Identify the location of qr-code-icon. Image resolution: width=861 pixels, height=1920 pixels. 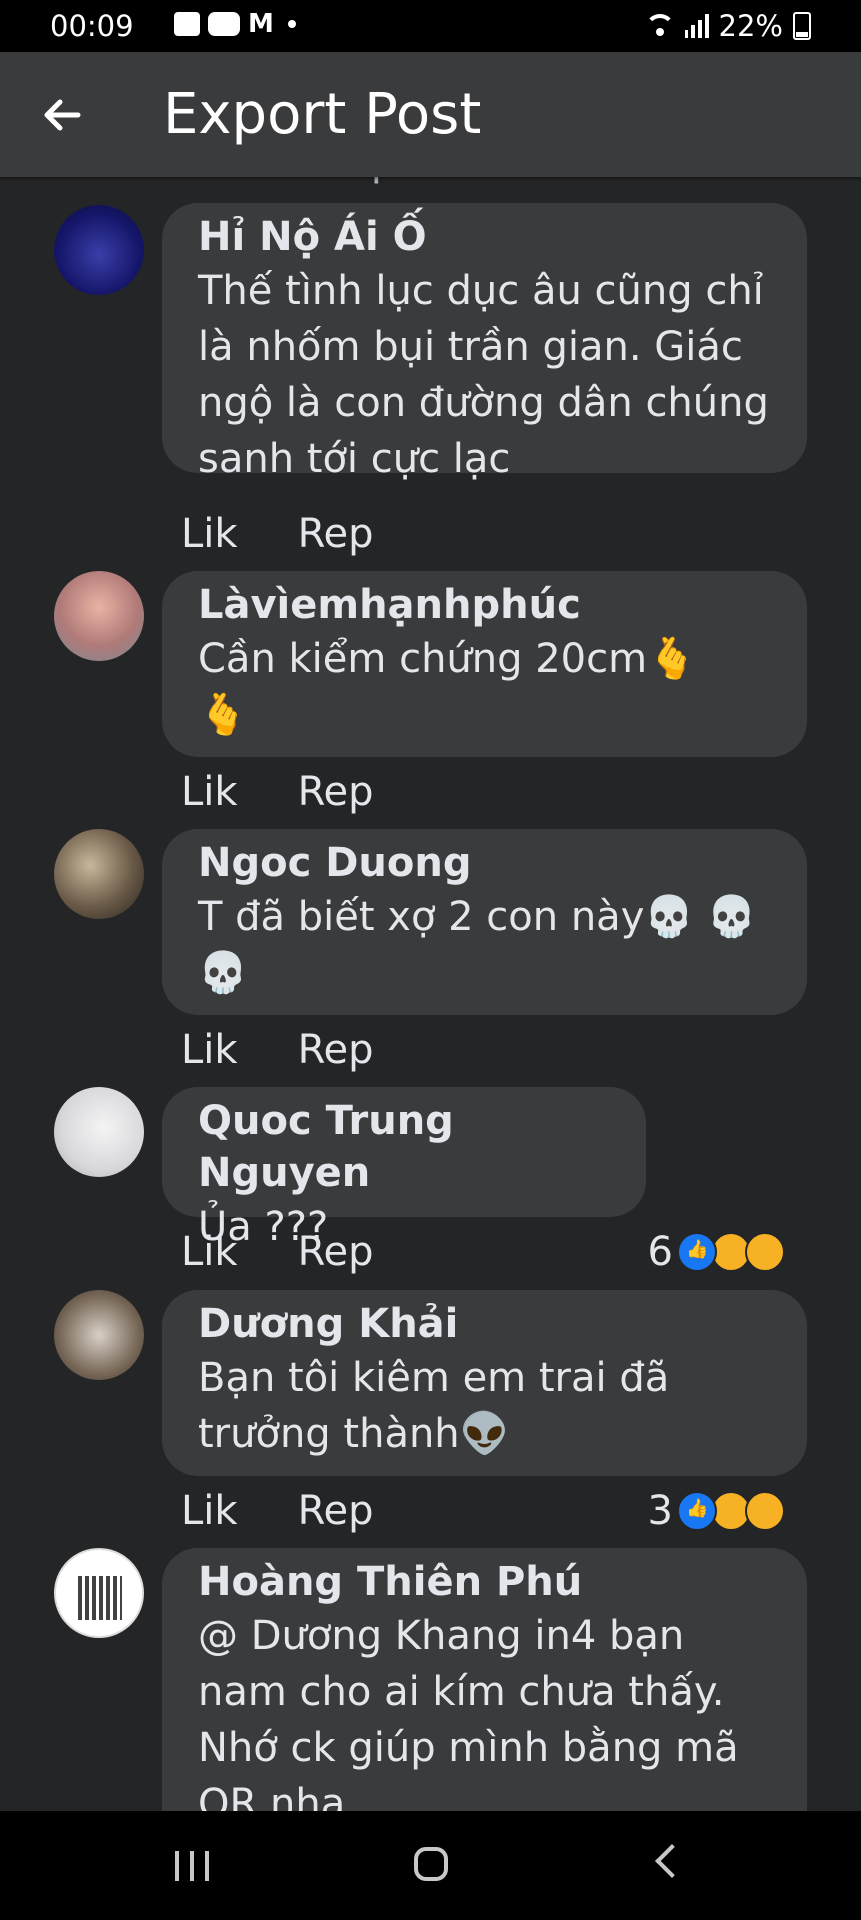
(100, 1598).